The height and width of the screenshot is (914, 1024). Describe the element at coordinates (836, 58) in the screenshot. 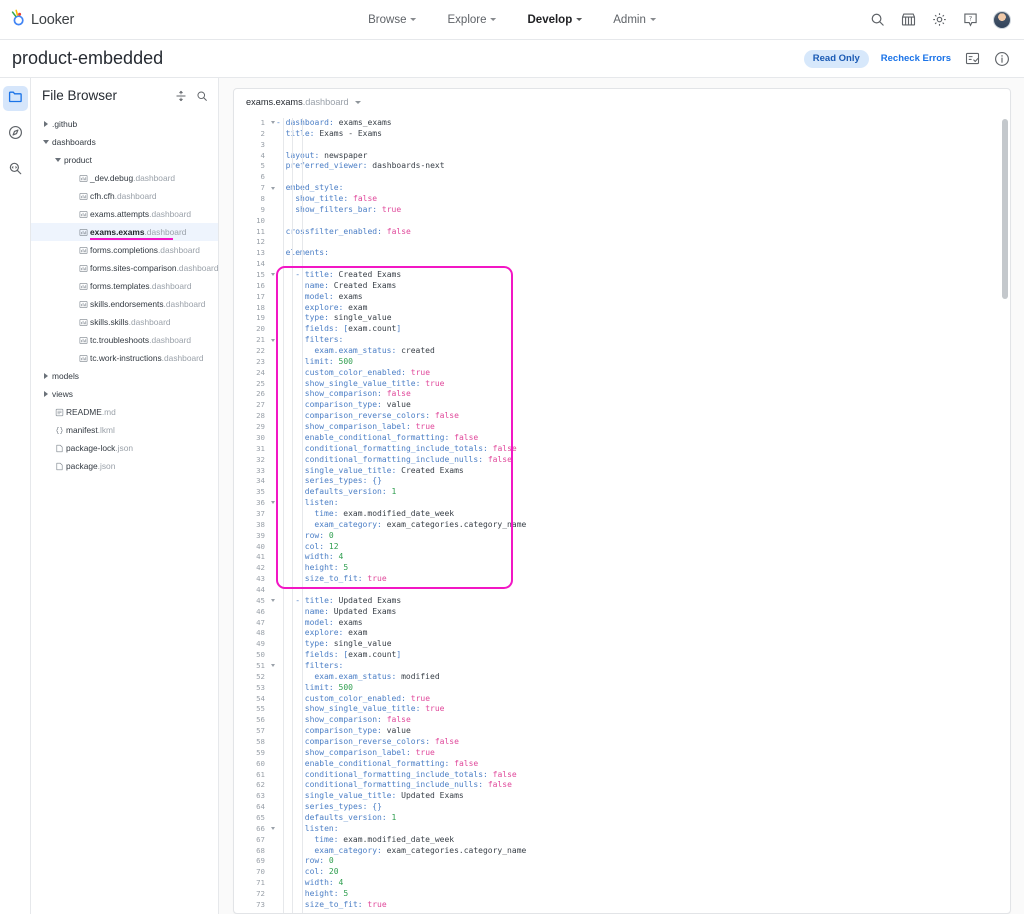

I see `read-only-badge: Read Only` at that location.